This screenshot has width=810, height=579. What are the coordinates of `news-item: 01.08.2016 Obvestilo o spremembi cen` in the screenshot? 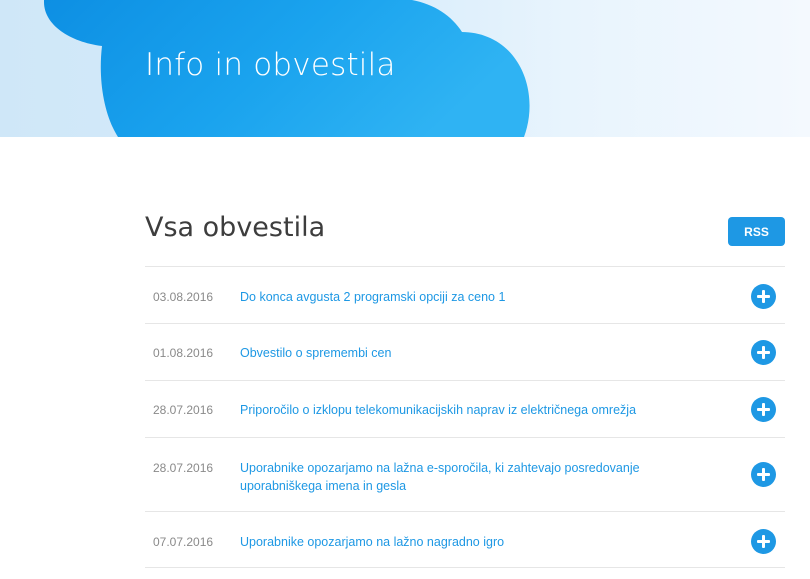 It's located at (465, 351).